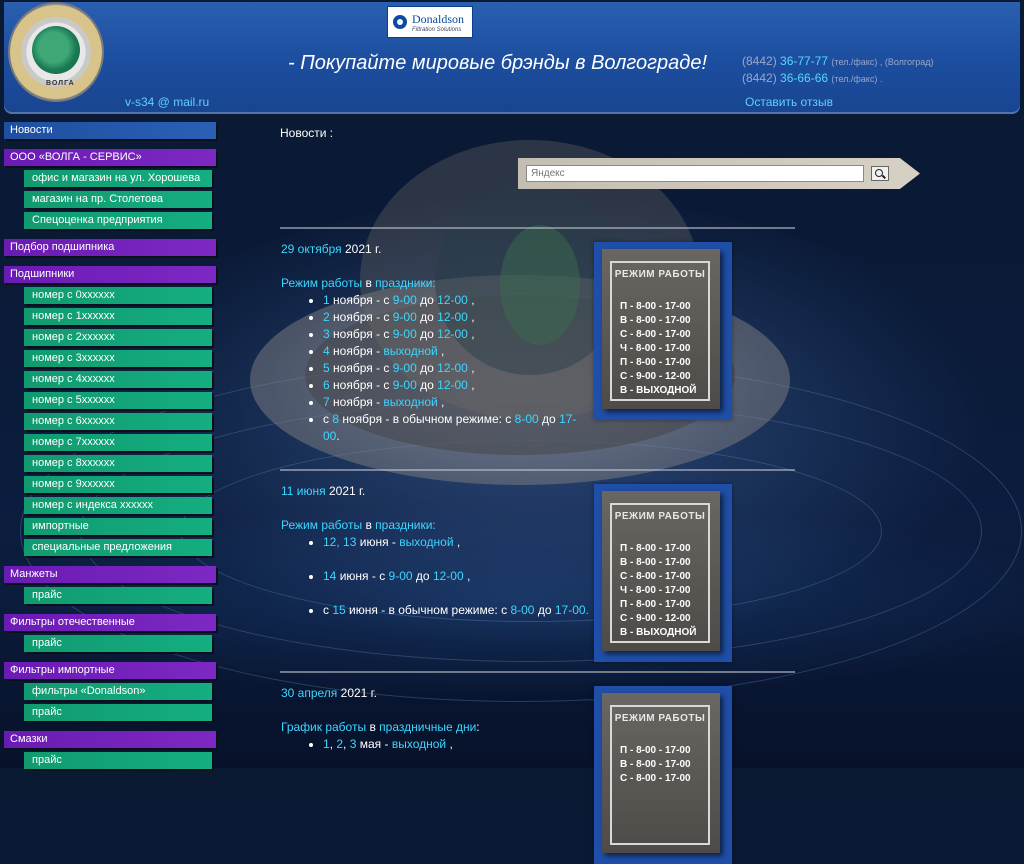  I want to click on list-item: 3 ноября - с 9-00 до 12-00 ,, so click(452, 334).